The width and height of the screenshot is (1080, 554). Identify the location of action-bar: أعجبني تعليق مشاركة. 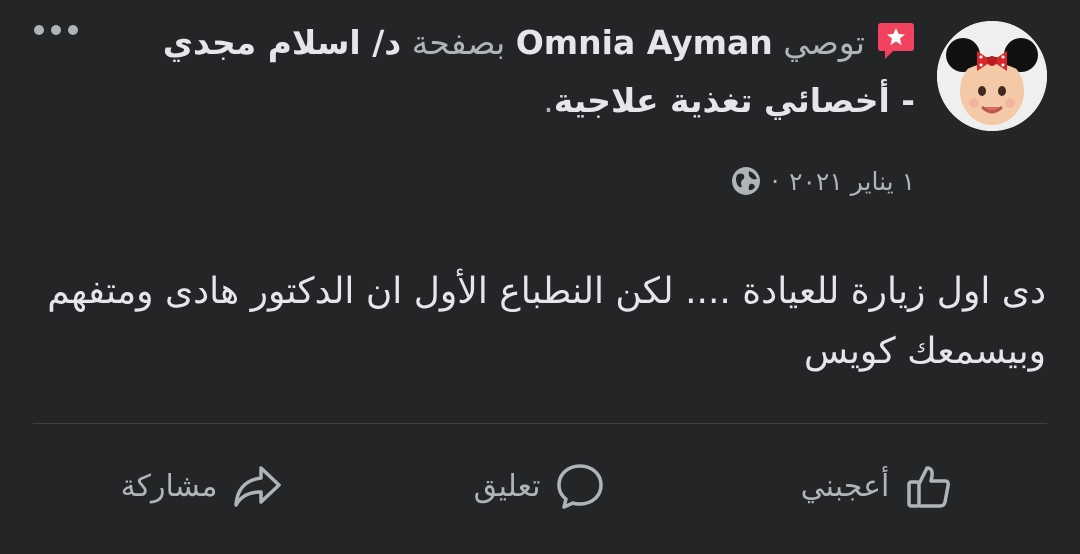
(540, 486).